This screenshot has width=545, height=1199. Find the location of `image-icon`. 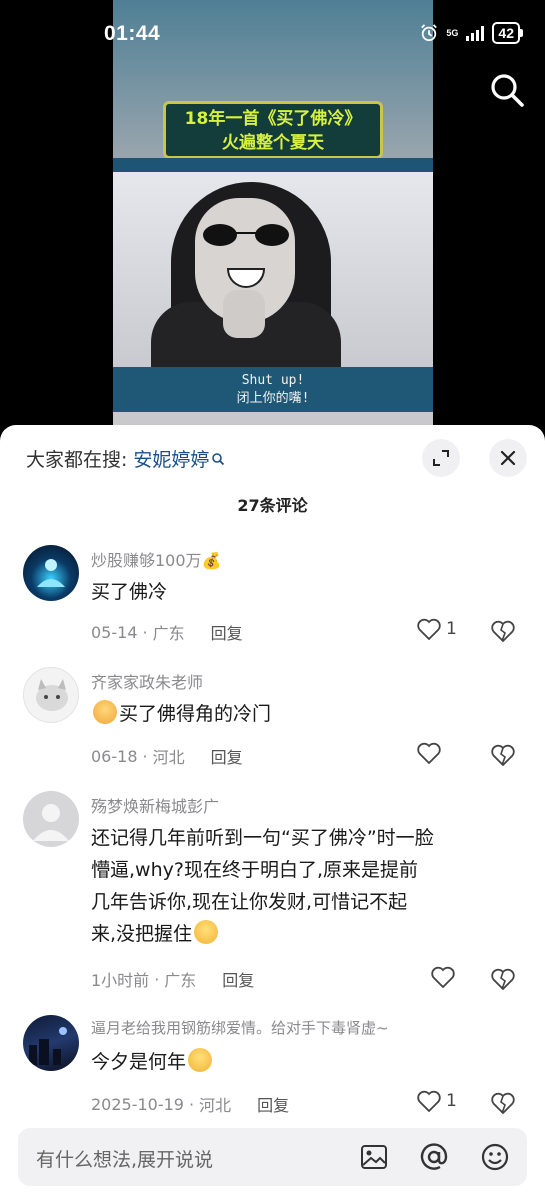

image-icon is located at coordinates (374, 1157).